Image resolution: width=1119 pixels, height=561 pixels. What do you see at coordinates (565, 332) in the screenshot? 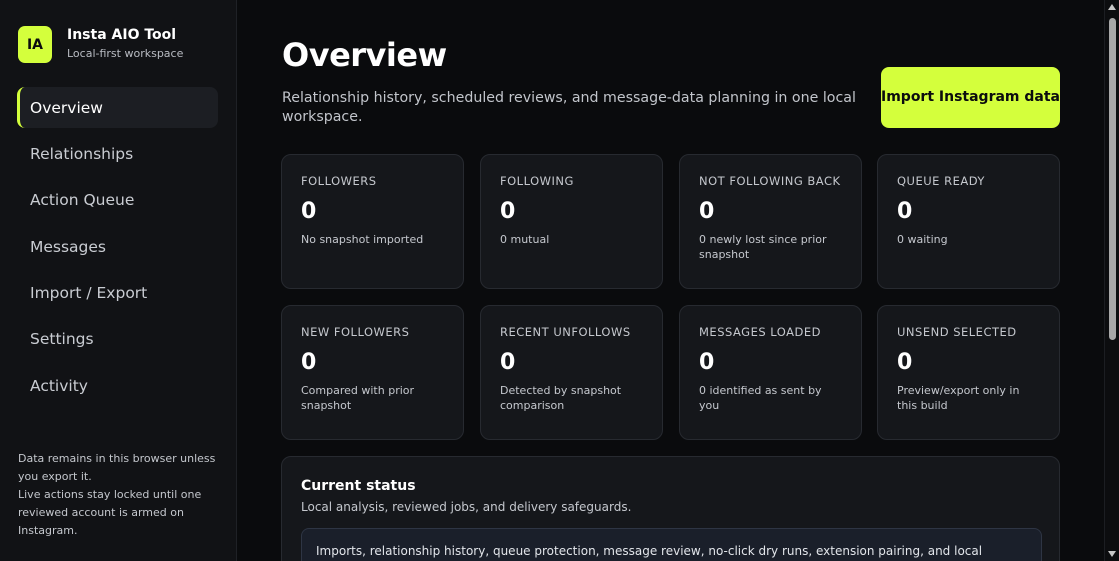
I see `stat-label: RECENT UNFOLLOWS` at bounding box center [565, 332].